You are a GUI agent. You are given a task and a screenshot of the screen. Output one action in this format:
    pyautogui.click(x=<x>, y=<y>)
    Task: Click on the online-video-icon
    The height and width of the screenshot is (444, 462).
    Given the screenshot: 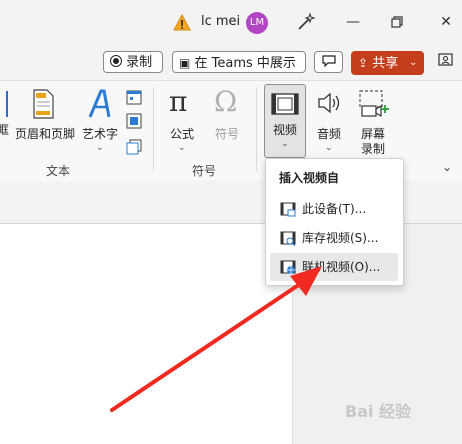 What is the action you would take?
    pyautogui.click(x=288, y=267)
    